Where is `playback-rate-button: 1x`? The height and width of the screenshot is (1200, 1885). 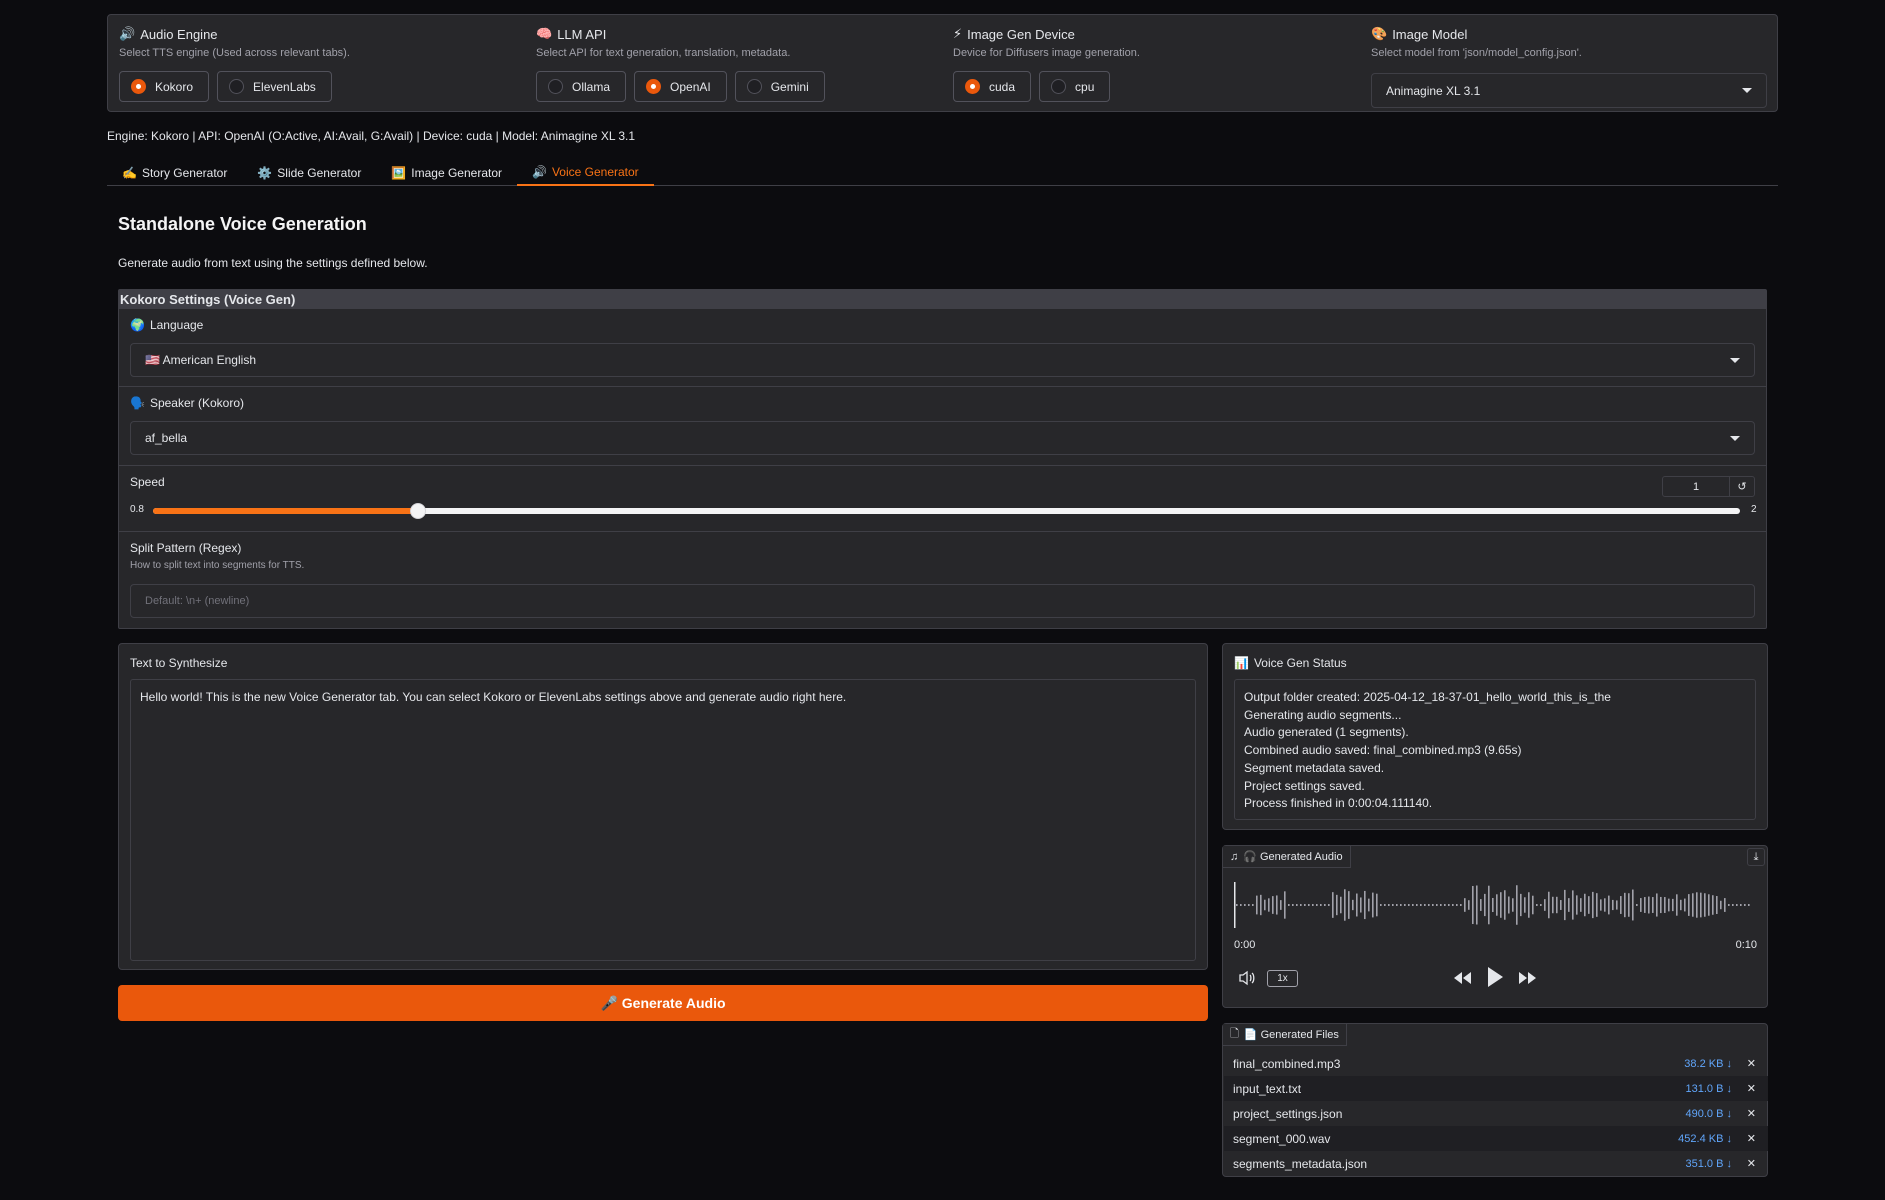
playback-rate-button: 1x is located at coordinates (1282, 978).